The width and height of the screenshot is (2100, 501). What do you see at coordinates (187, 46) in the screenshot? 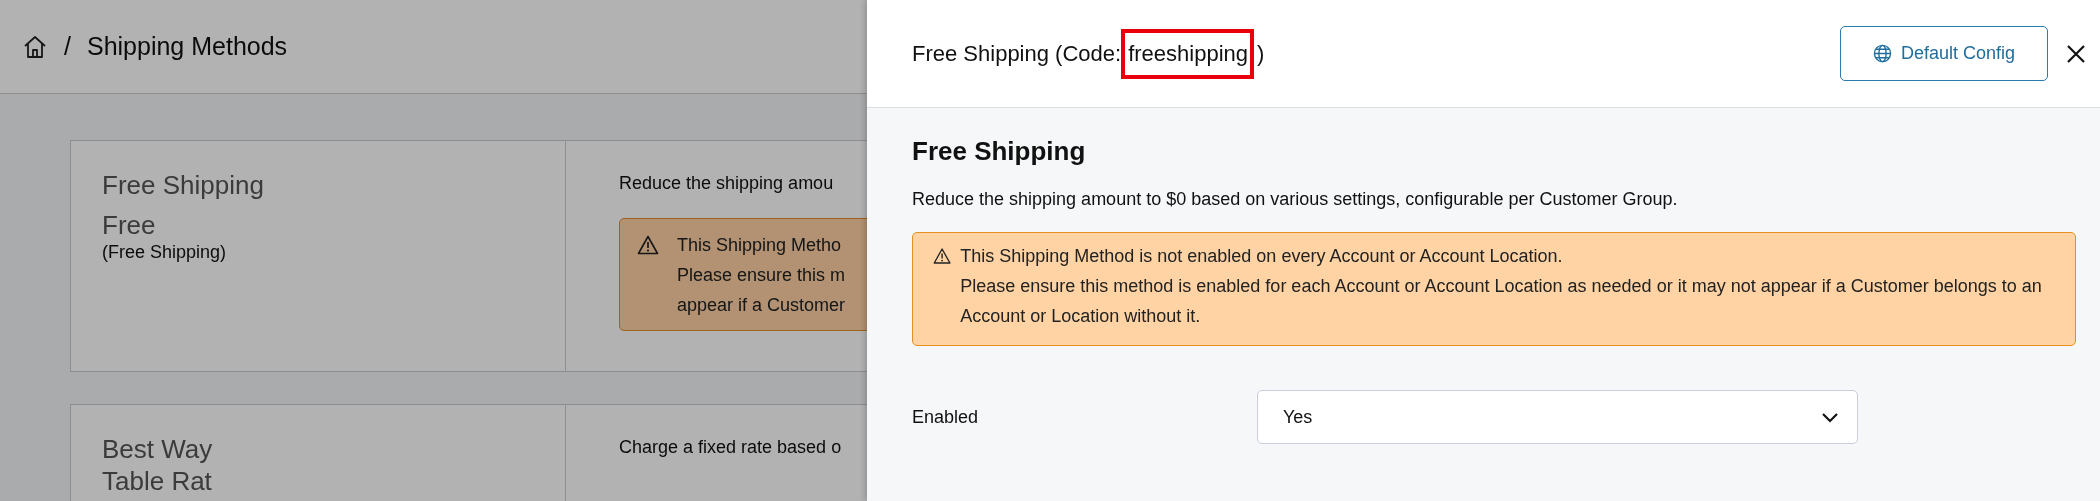
I see `page-title: Shipping Methods` at bounding box center [187, 46].